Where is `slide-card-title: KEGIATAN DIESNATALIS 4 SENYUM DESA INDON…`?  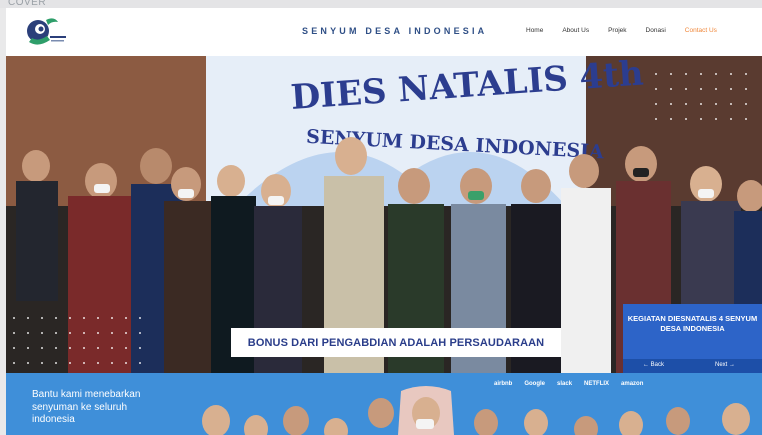 slide-card-title: KEGIATAN DIESNATALIS 4 SENYUM DESA INDON… is located at coordinates (692, 323).